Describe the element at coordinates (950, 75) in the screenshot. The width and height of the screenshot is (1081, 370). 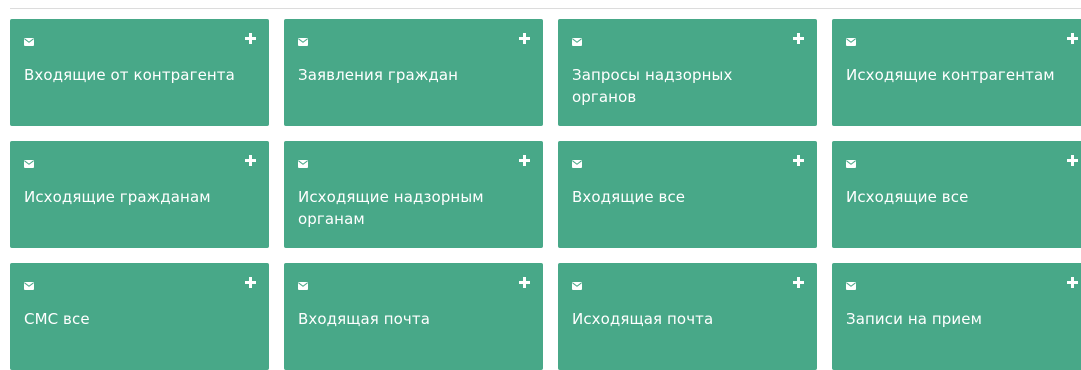
I see `tile-label: Исходящие контрагентам` at that location.